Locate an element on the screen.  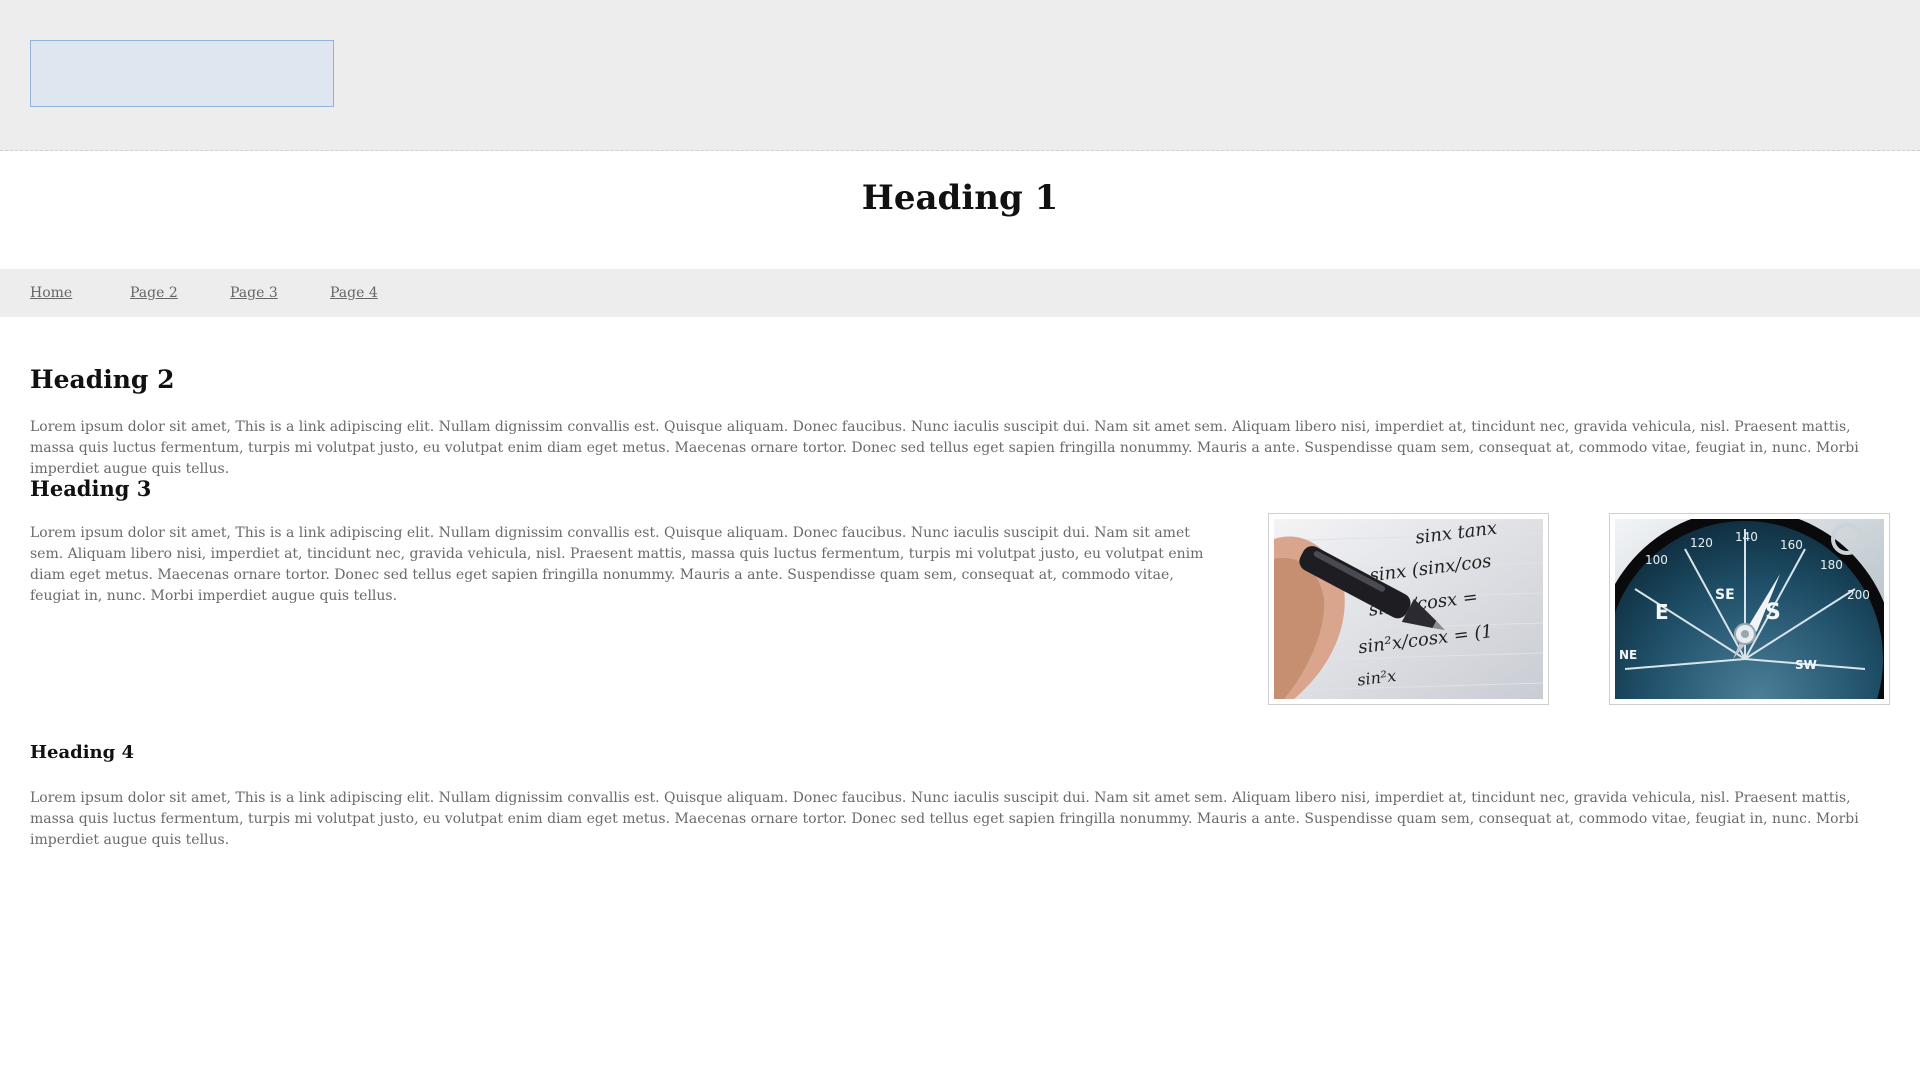
compass-direction: NE is located at coordinates (1628, 655).